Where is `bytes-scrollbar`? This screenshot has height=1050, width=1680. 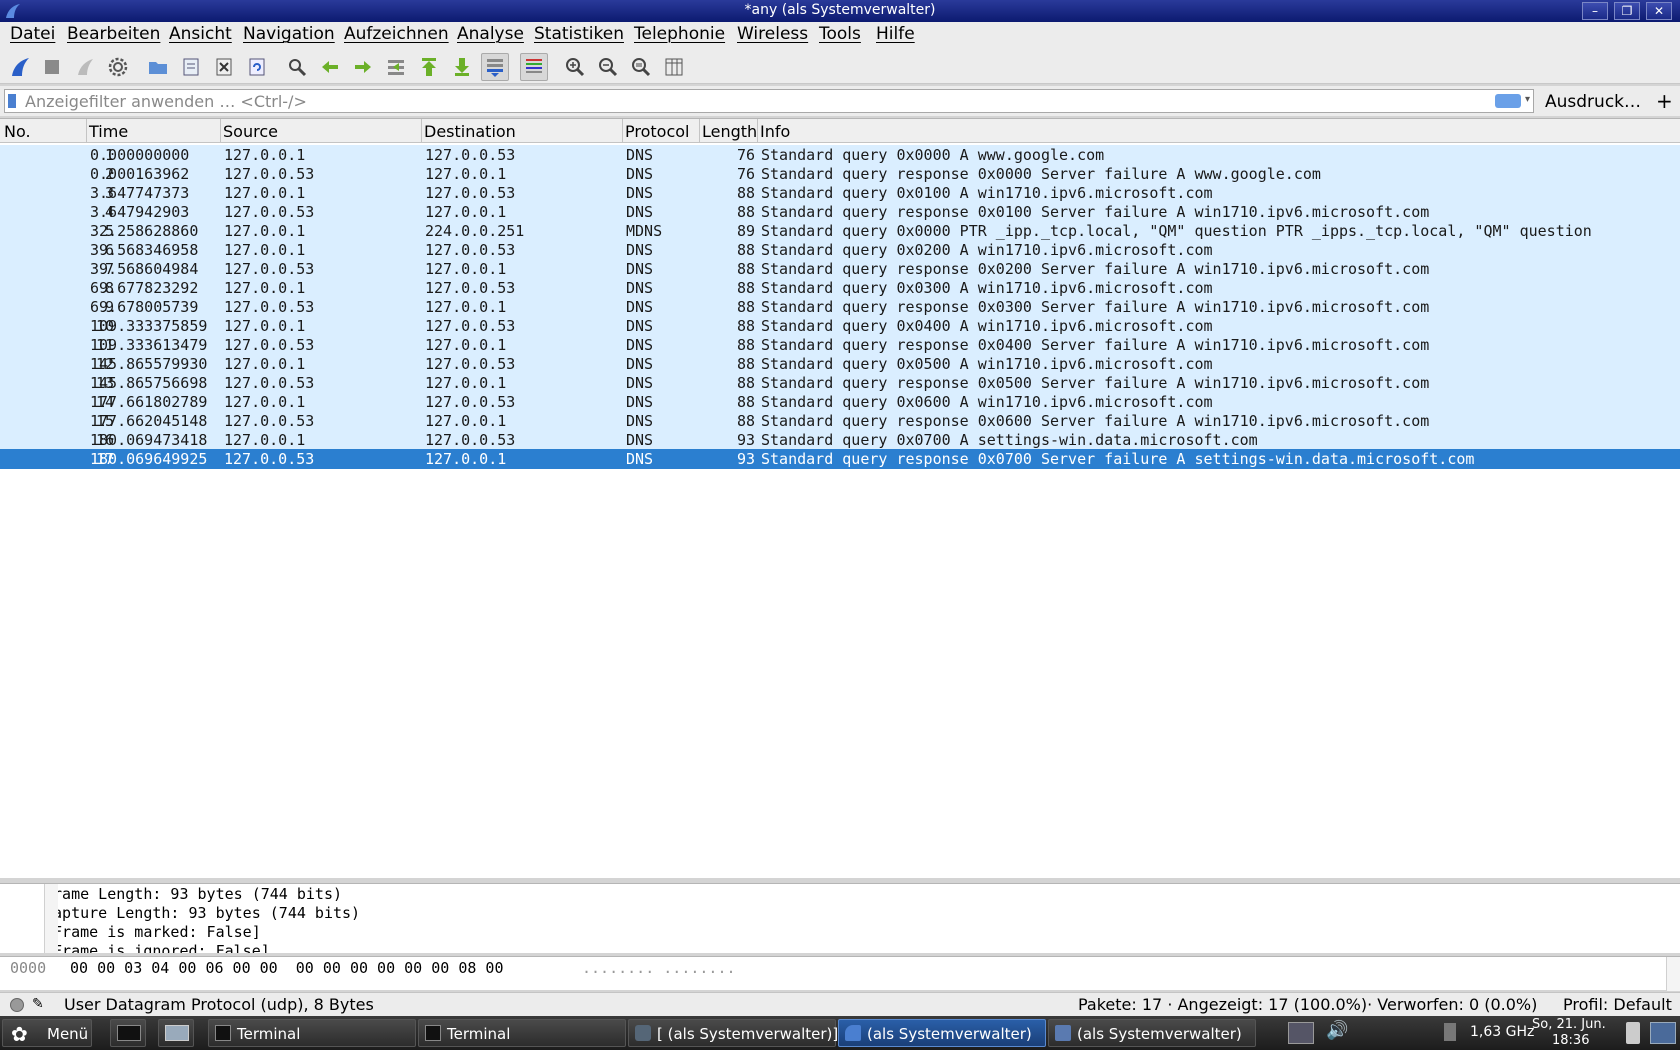 bytes-scrollbar is located at coordinates (1673, 974).